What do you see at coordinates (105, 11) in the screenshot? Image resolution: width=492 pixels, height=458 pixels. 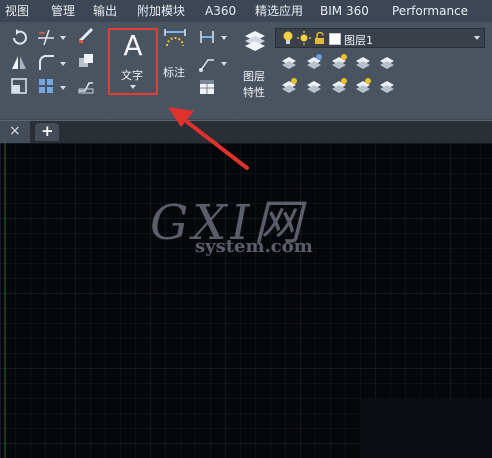 I see `menu-output: 输出` at bounding box center [105, 11].